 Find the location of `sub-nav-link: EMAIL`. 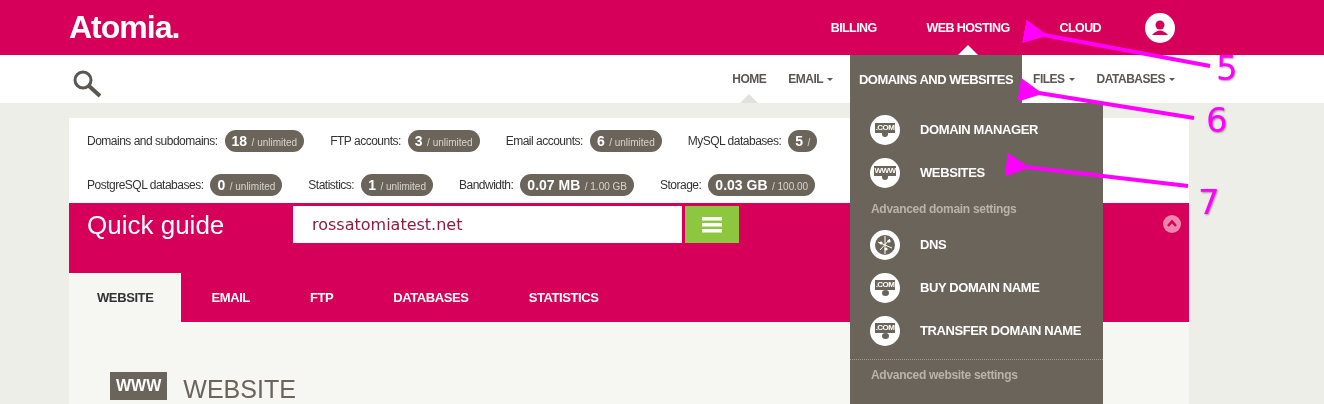

sub-nav-link: EMAIL is located at coordinates (811, 79).